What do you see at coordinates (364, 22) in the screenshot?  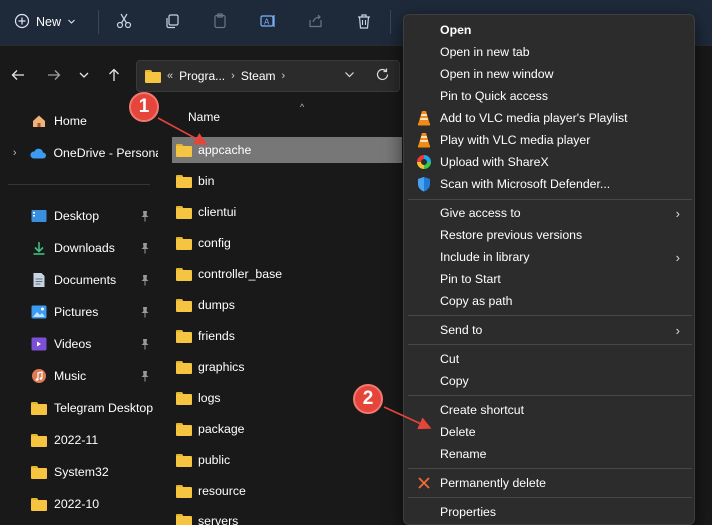 I see `delete-toolbar-button` at bounding box center [364, 22].